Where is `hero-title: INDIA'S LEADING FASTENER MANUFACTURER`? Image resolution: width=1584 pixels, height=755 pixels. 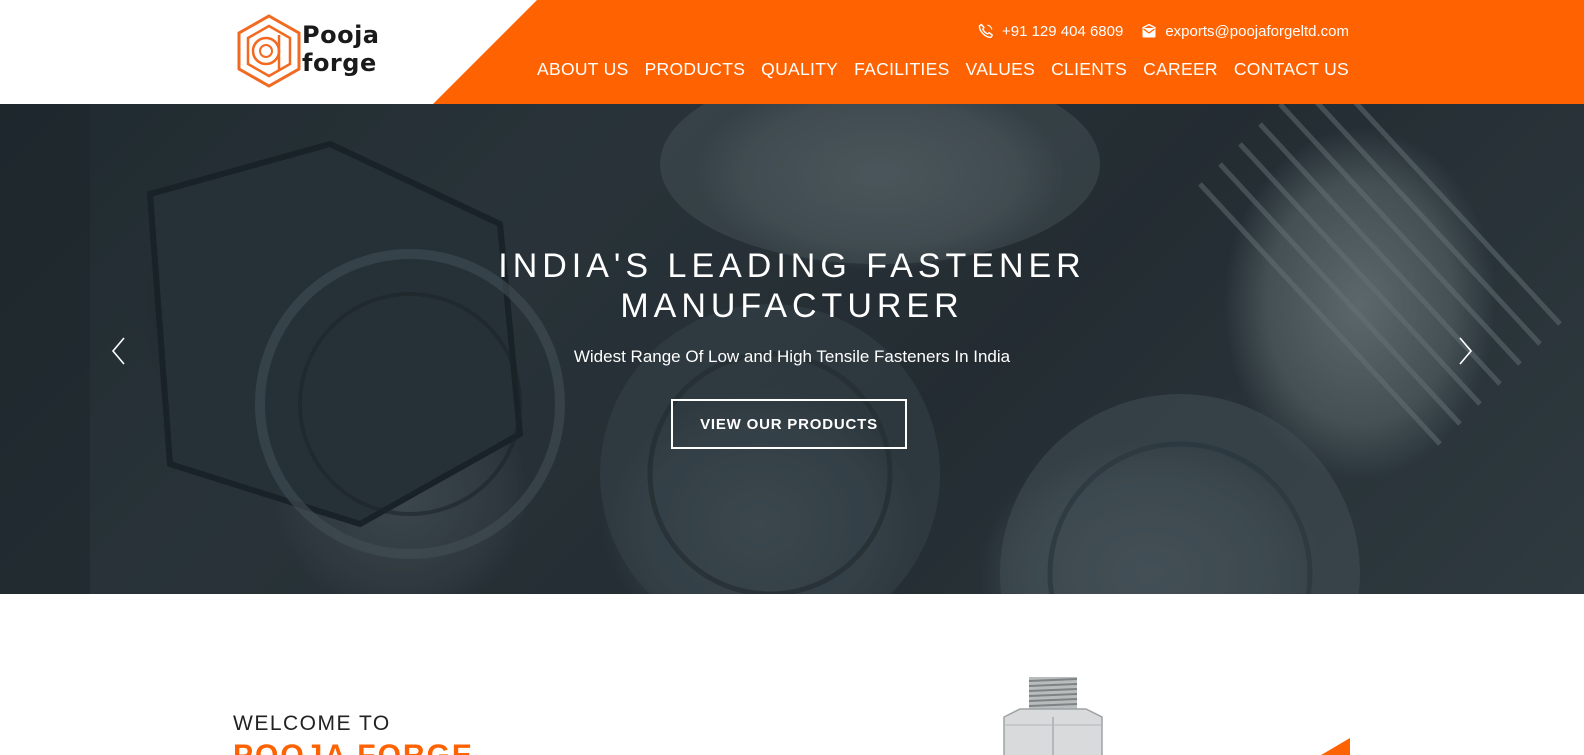 hero-title: INDIA'S LEADING FASTENER MANUFACTURER is located at coordinates (792, 286).